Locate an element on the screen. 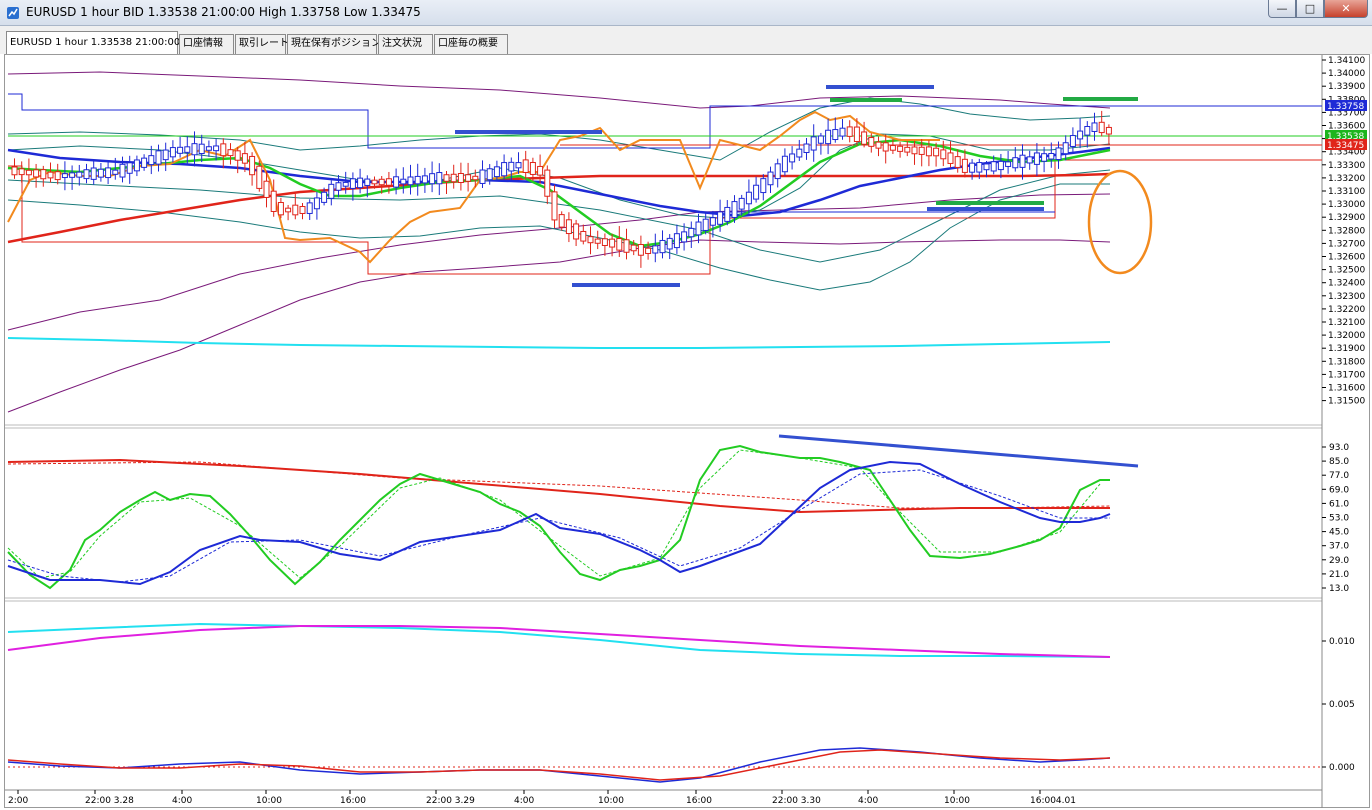 Image resolution: width=1372 pixels, height=810 pixels. price-tick-label: 1.32000 is located at coordinates (1346, 336).